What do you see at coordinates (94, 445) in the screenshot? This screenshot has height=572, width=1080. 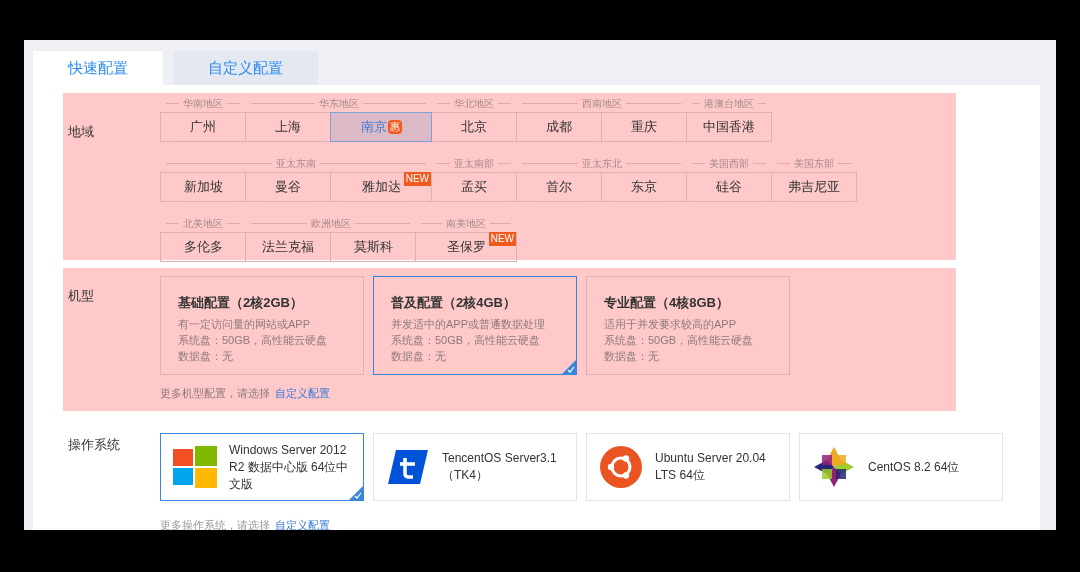 I see `section-label: 操作系统` at bounding box center [94, 445].